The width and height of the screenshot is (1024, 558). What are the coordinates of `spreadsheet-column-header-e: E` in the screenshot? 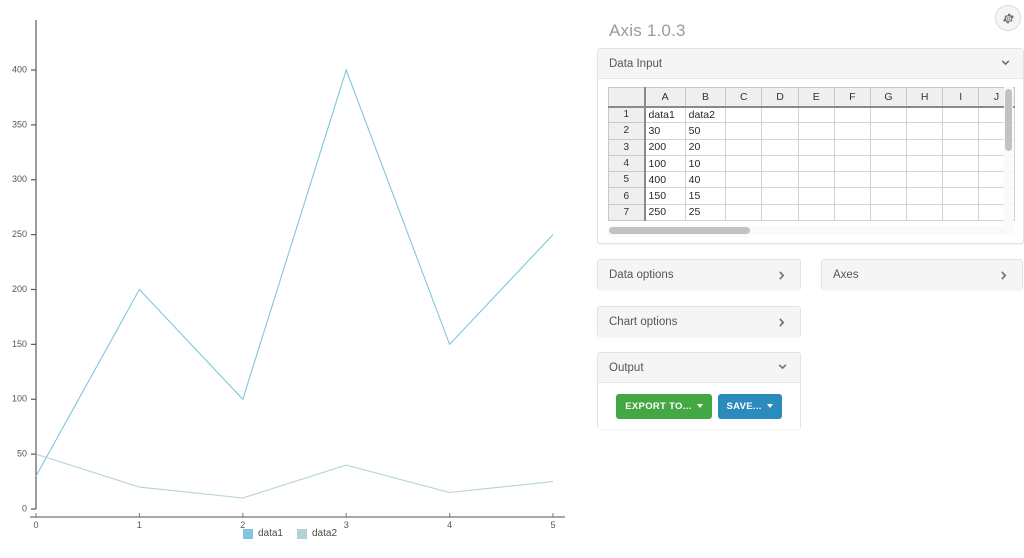 It's located at (816, 97).